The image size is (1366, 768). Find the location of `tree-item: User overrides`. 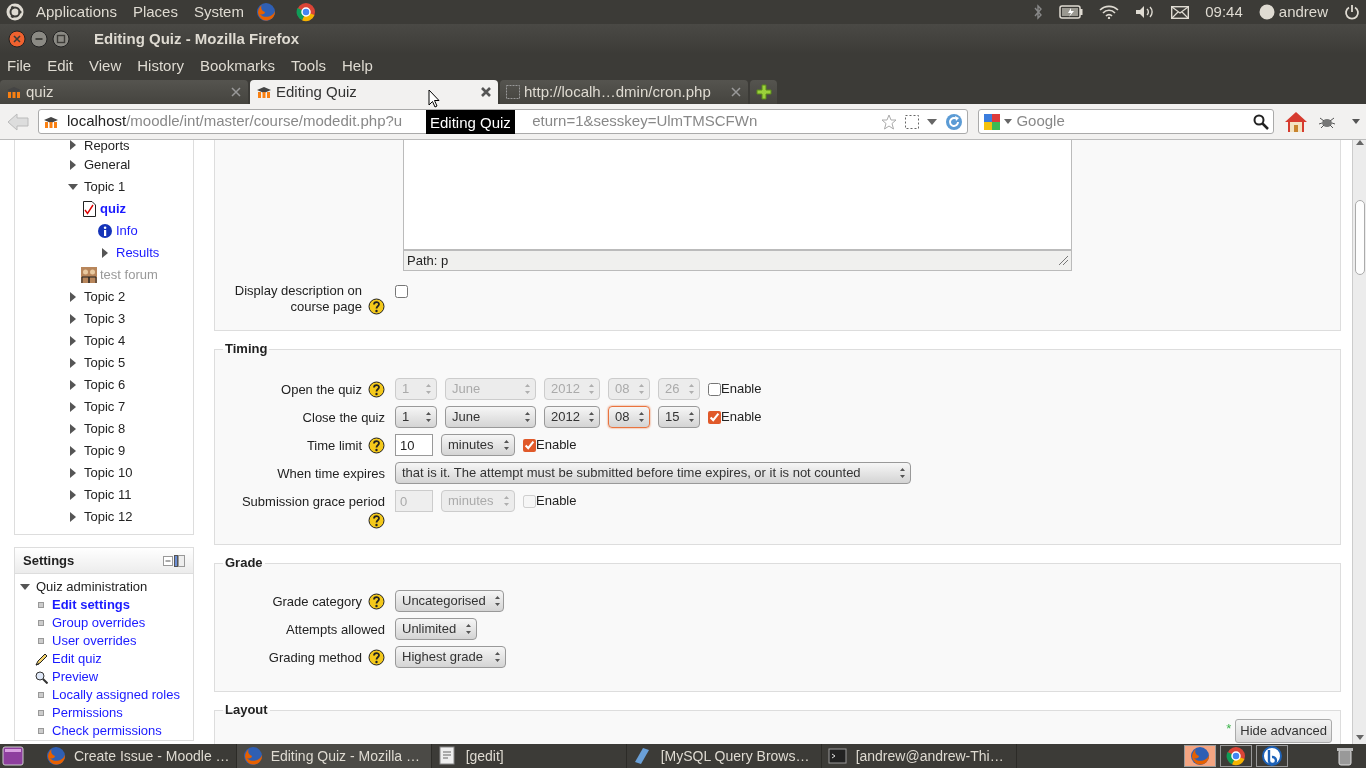

tree-item: User overrides is located at coordinates (94, 641).